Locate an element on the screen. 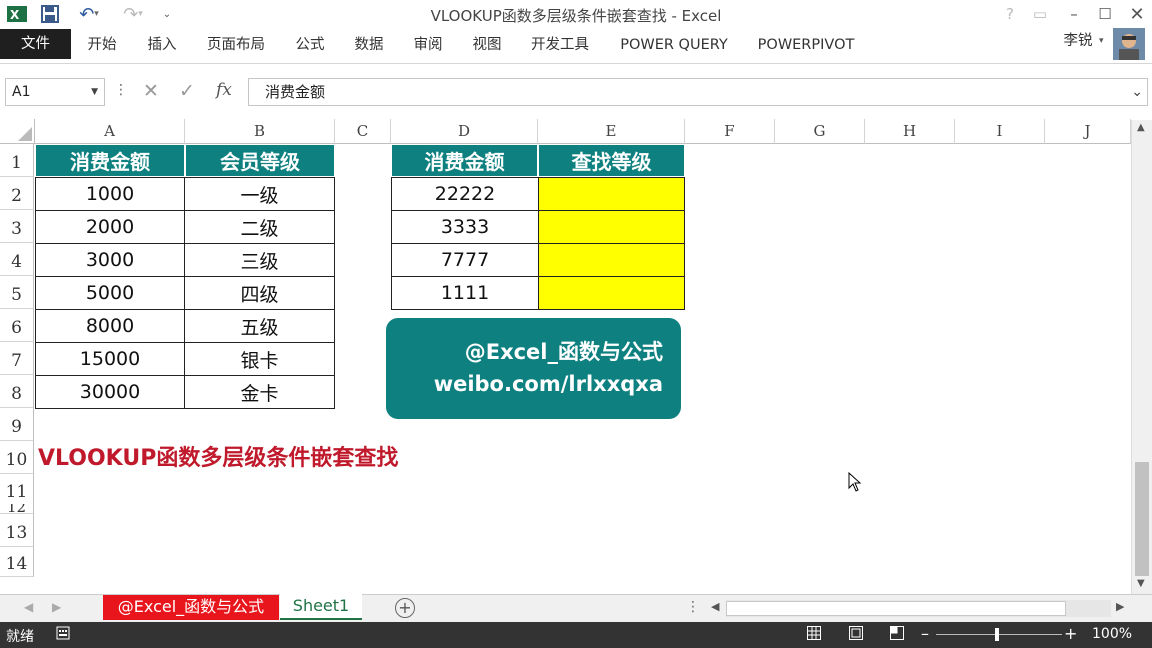 The image size is (1152, 648). insert-function-icon: fx is located at coordinates (224, 90).